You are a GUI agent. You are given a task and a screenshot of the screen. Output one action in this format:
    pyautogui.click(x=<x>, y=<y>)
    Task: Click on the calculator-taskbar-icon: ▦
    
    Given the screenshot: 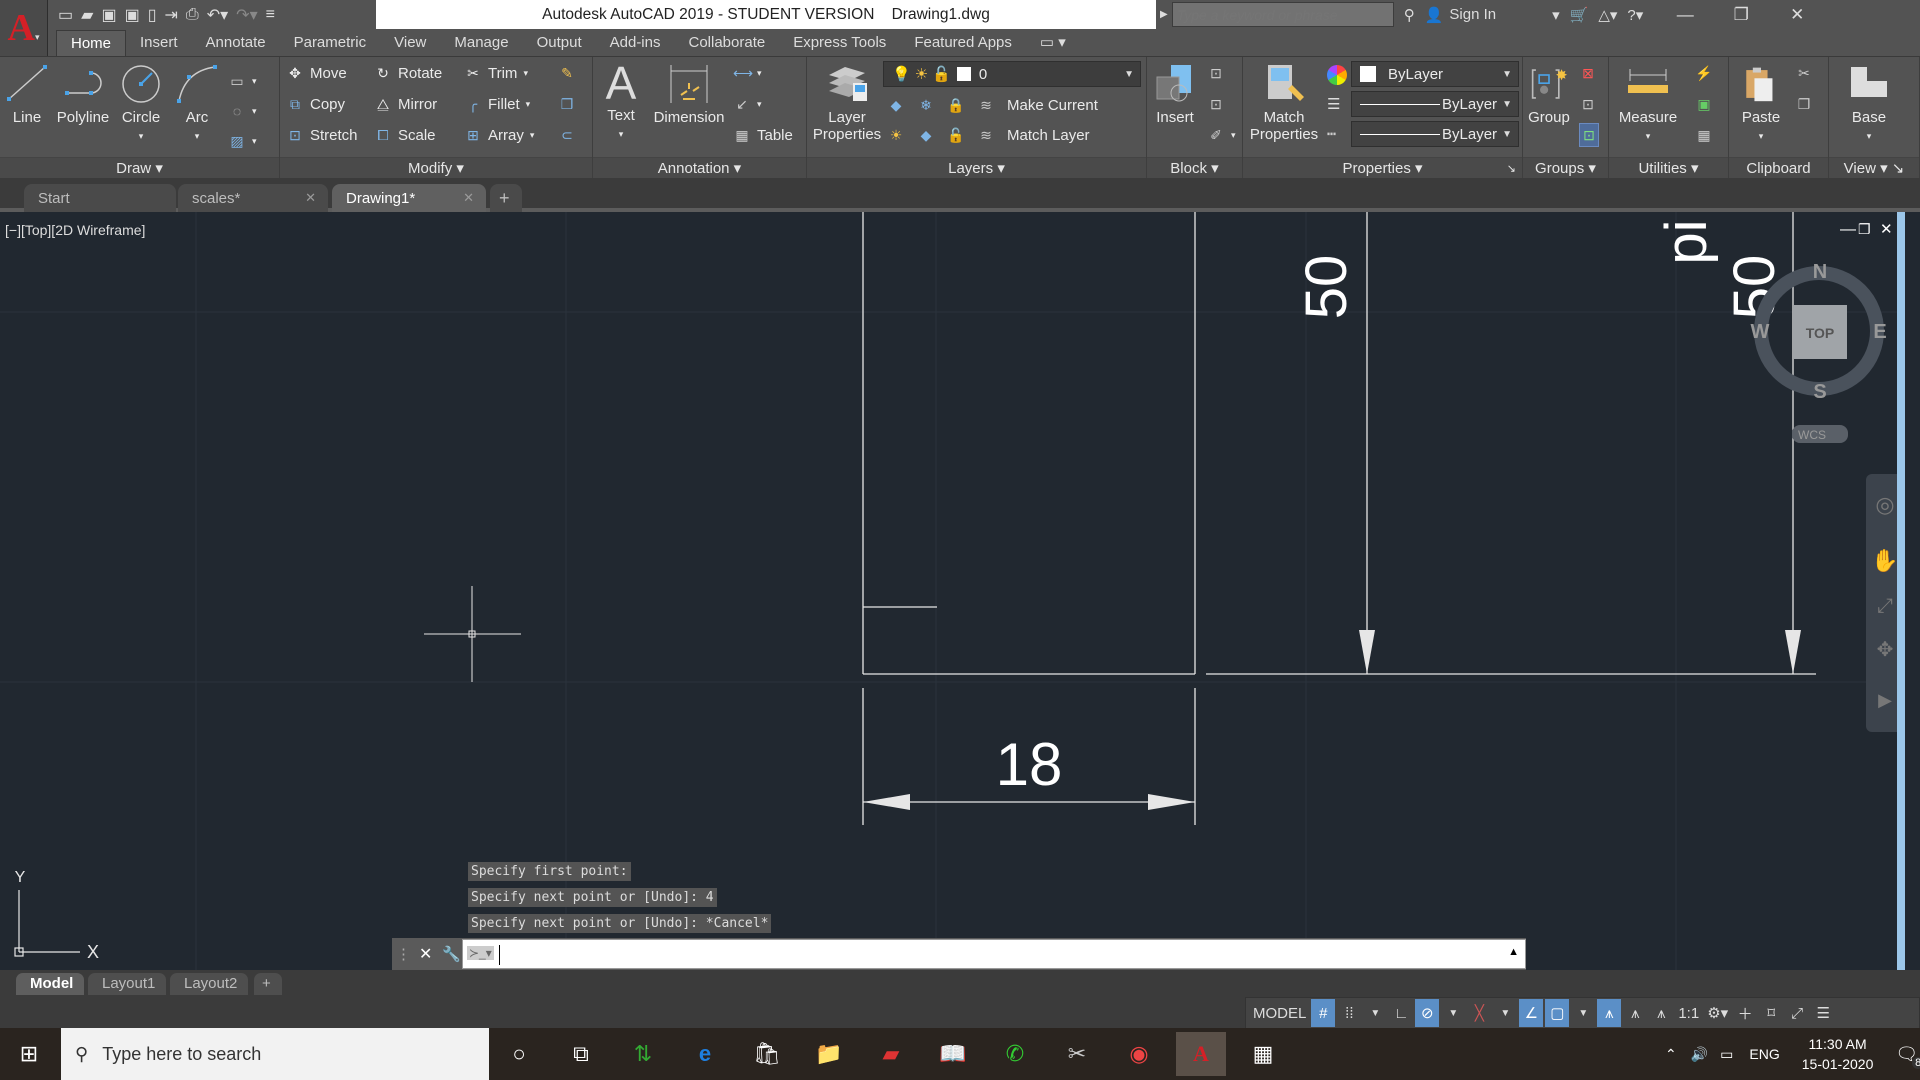 What is the action you would take?
    pyautogui.click(x=1263, y=1054)
    